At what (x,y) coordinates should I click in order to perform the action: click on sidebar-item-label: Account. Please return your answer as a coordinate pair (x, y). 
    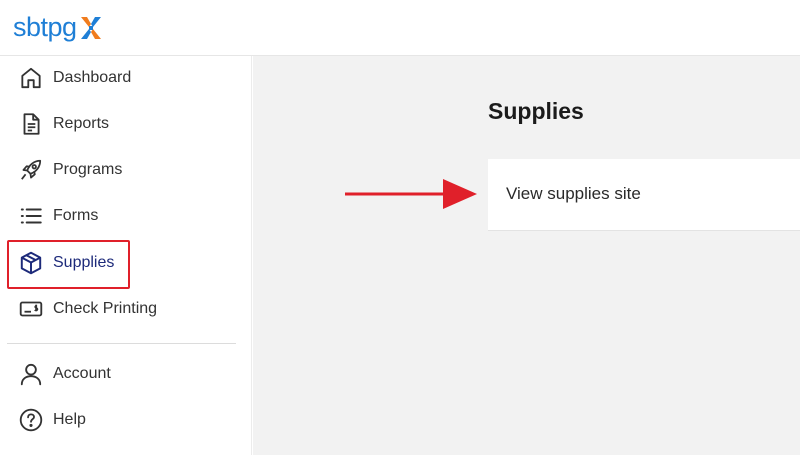
    Looking at the image, I should click on (82, 373).